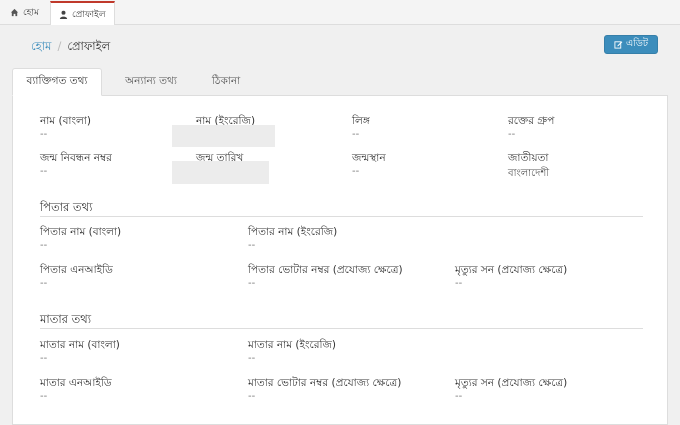 This screenshot has width=680, height=425. Describe the element at coordinates (41, 46) in the screenshot. I see `breadcrumb-home-link: হোম` at that location.